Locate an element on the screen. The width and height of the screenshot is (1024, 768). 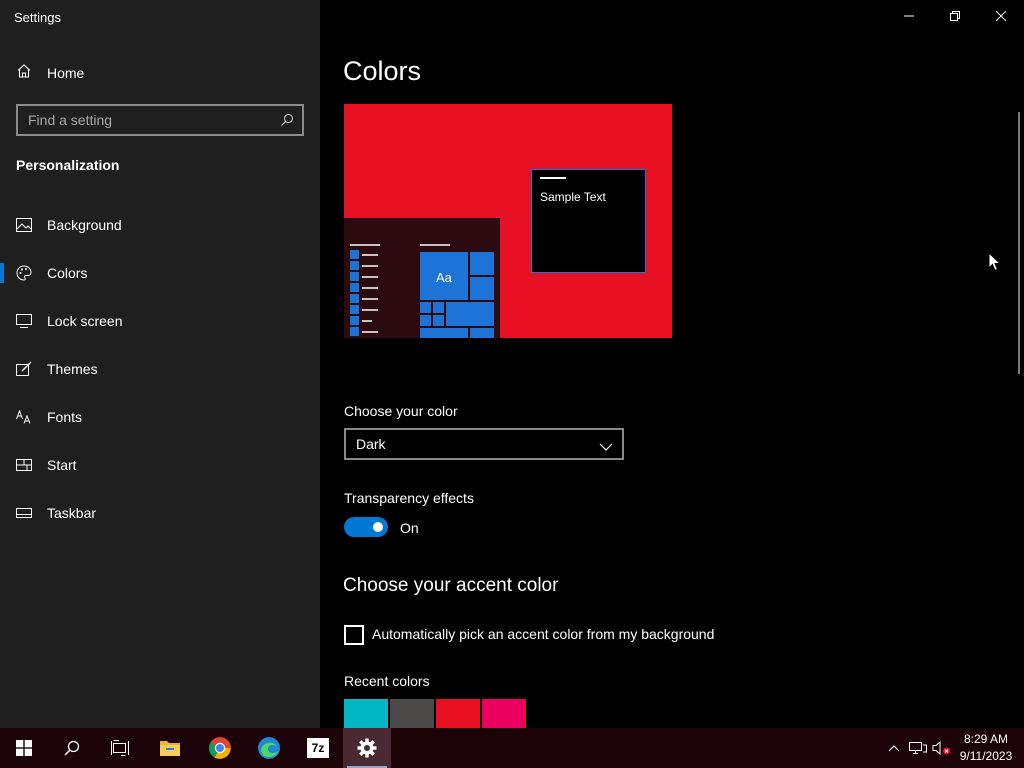
sidebar-item-label: Lock screen is located at coordinates (85, 321).